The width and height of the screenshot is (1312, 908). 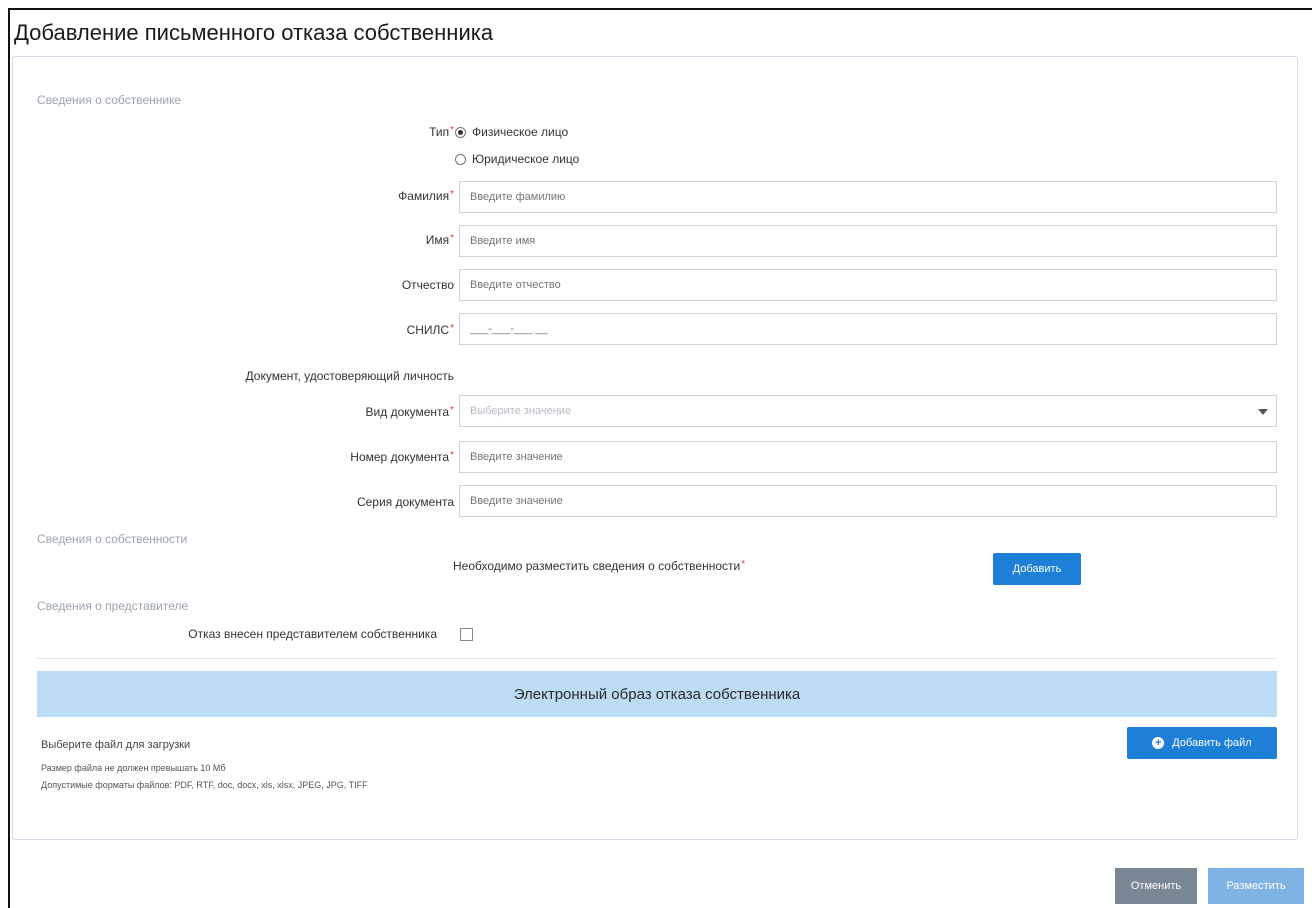 What do you see at coordinates (1256, 886) in the screenshot?
I see `submit-button: Разместить` at bounding box center [1256, 886].